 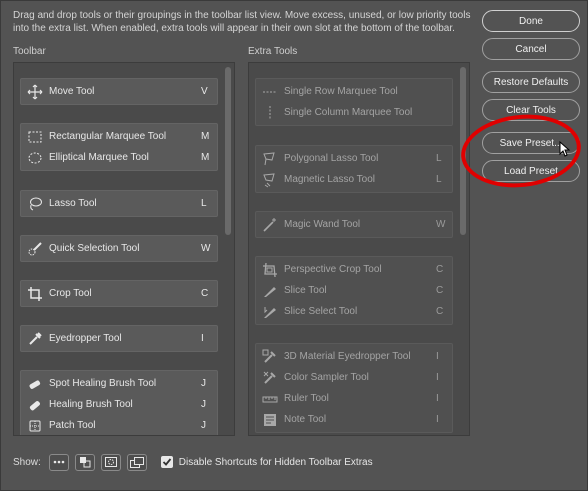 I want to click on note-icon, so click(x=270, y=420).